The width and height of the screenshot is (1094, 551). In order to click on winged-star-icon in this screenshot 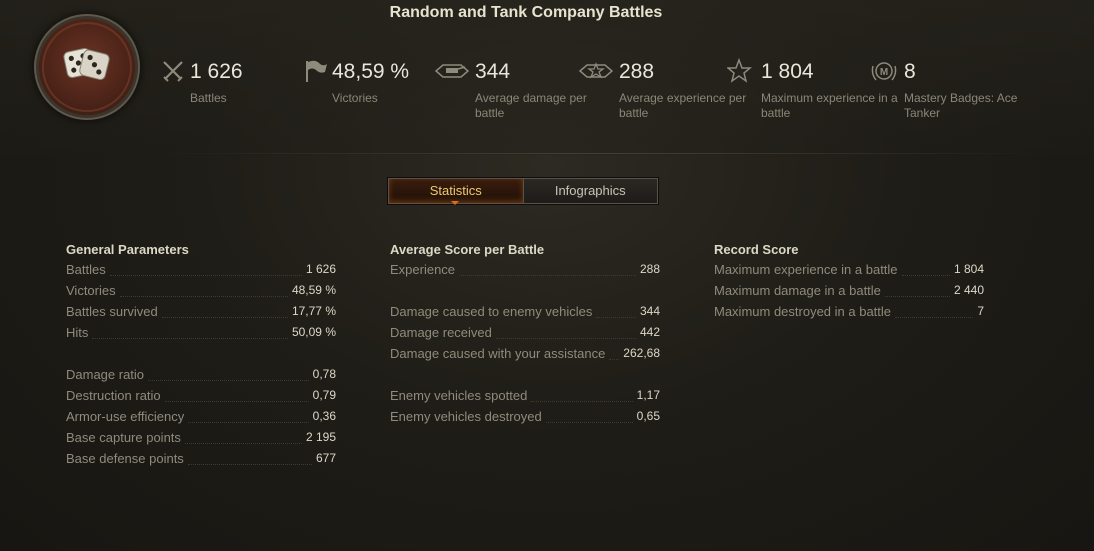, I will do `click(596, 70)`.